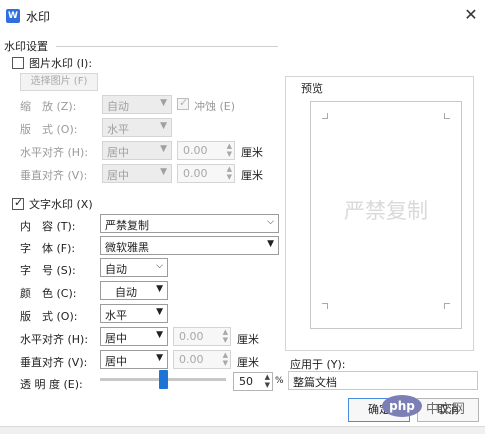  I want to click on text-valign-label: 垂直对齐 (V):, so click(54, 362).